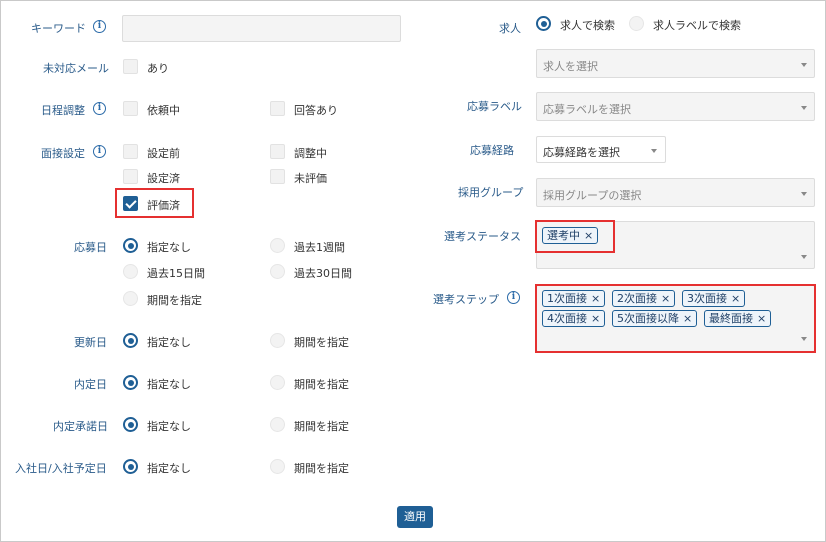 This screenshot has height=542, width=826. Describe the element at coordinates (130, 245) in the screenshot. I see `applied-none-radio` at that location.